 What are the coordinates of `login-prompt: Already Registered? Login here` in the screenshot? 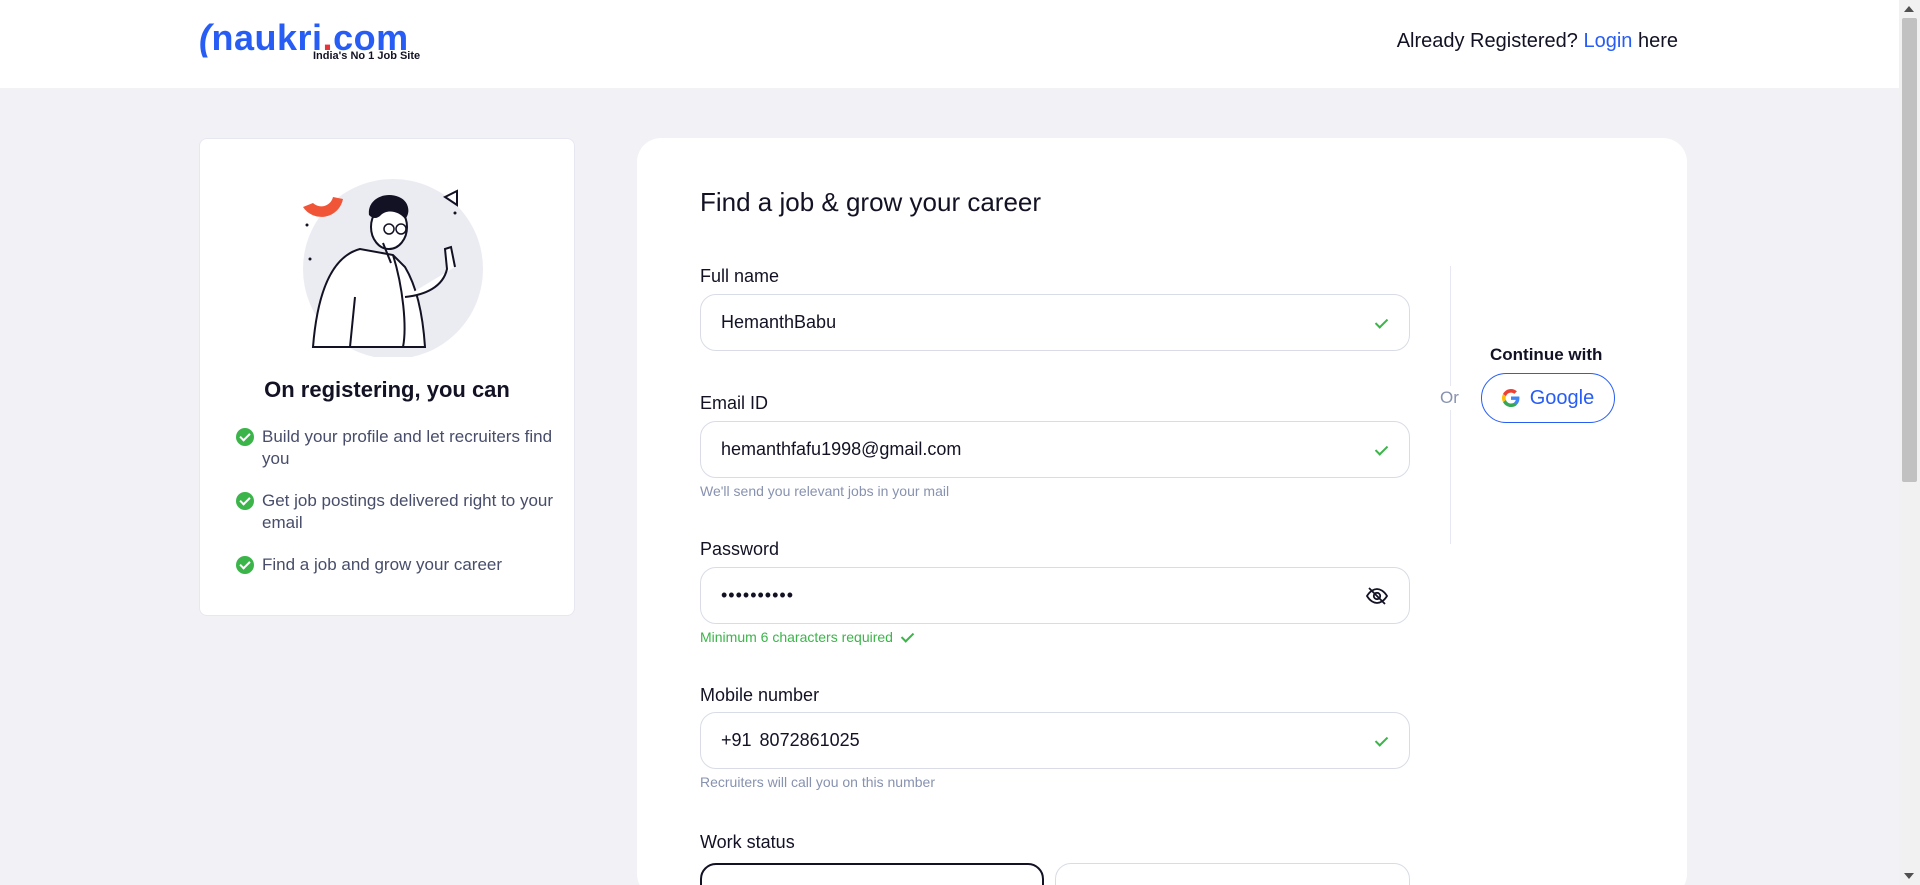 It's located at (1537, 41).